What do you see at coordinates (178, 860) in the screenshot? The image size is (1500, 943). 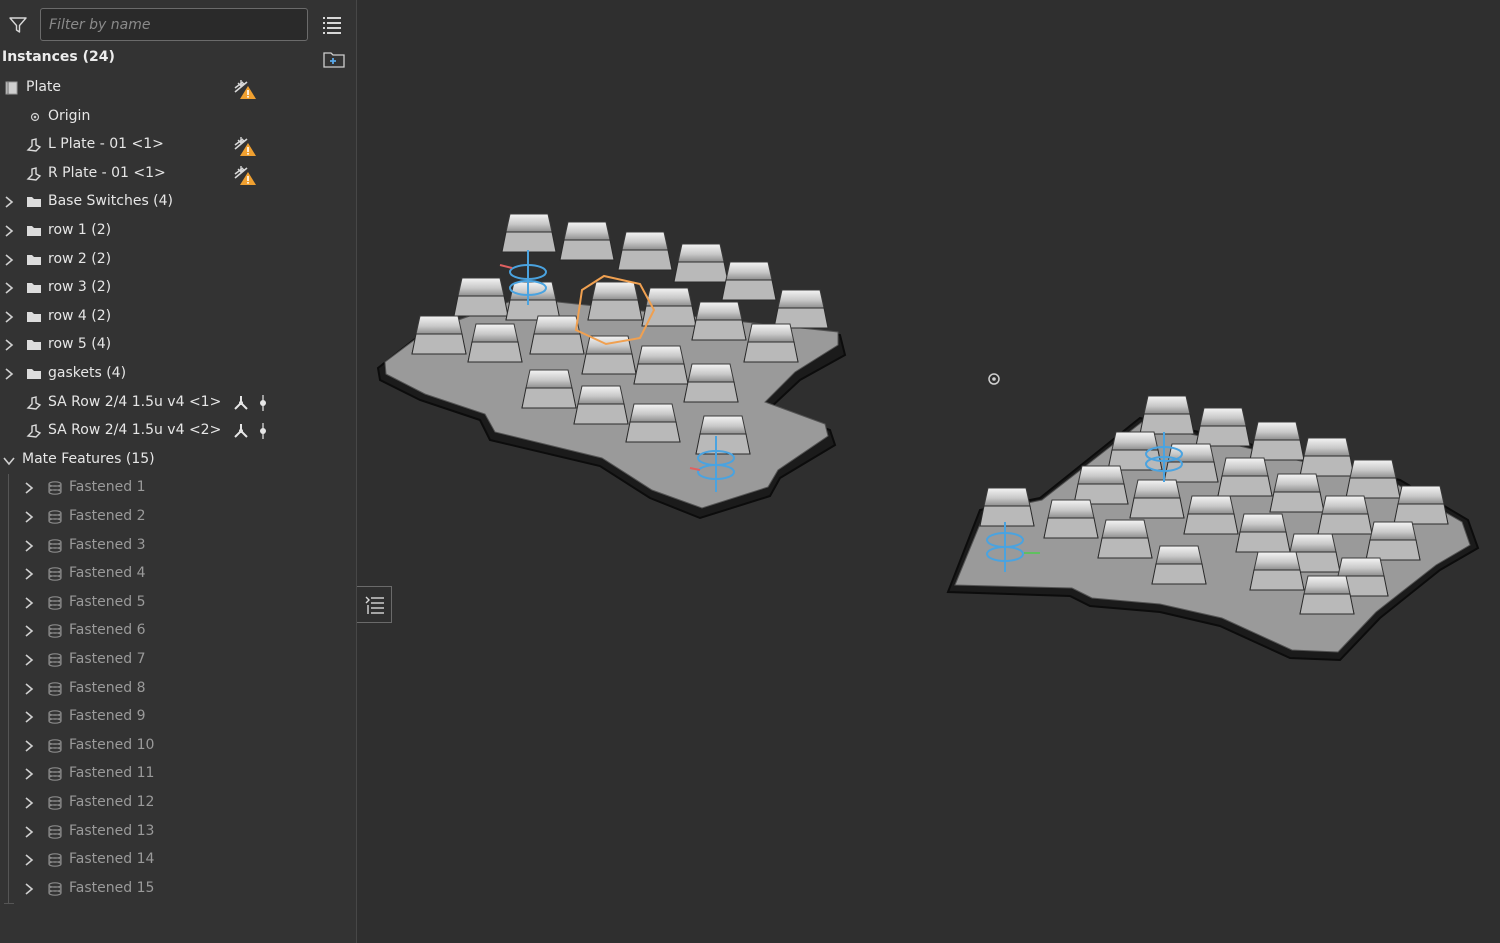 I see `mate-item-fastened-14: Fastened 14` at bounding box center [178, 860].